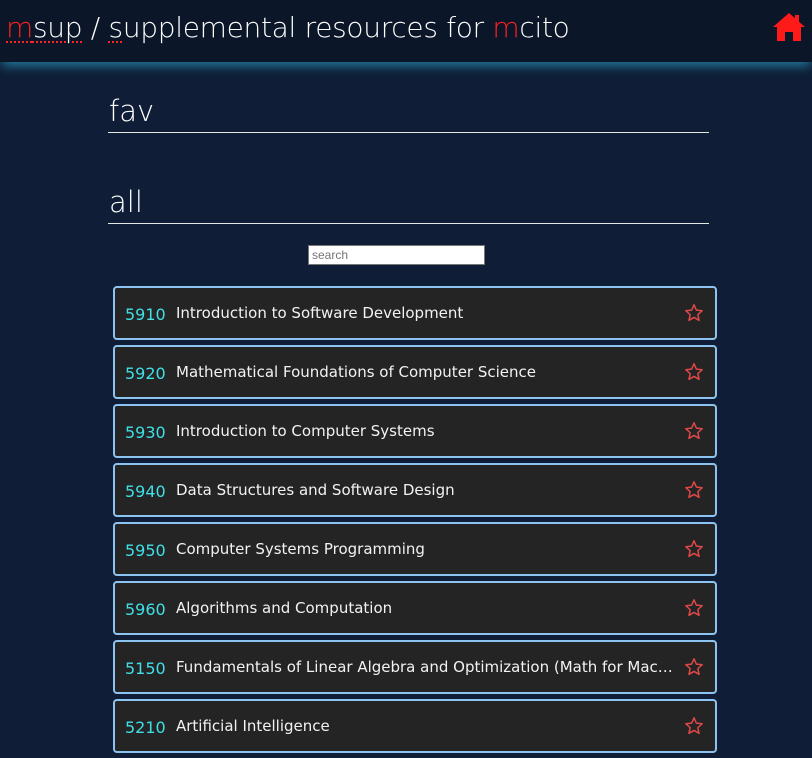 Image resolution: width=812 pixels, height=758 pixels. What do you see at coordinates (300, 549) in the screenshot?
I see `course-title: Computer Systems Programming` at bounding box center [300, 549].